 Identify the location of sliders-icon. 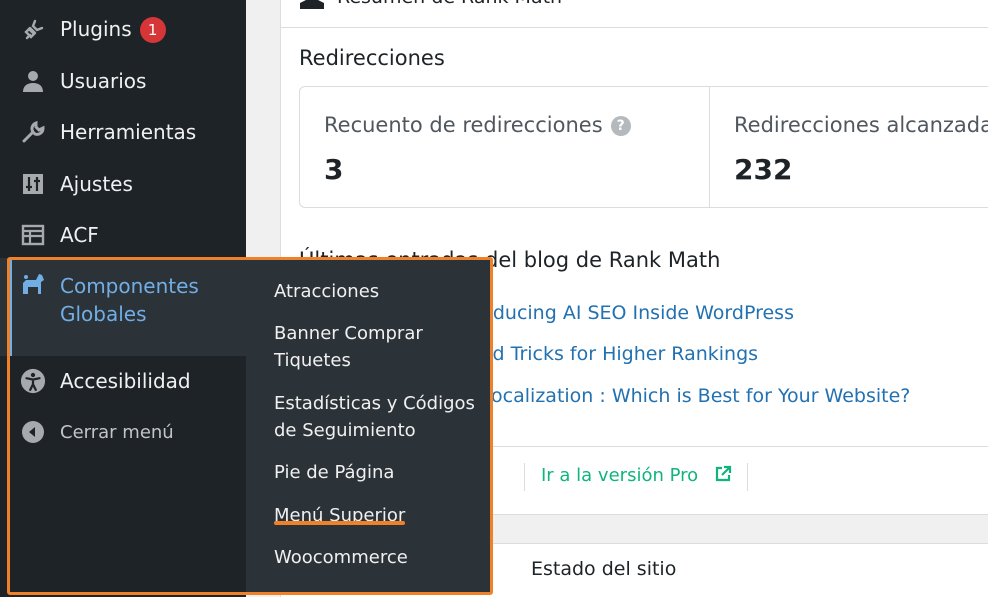
(33, 184).